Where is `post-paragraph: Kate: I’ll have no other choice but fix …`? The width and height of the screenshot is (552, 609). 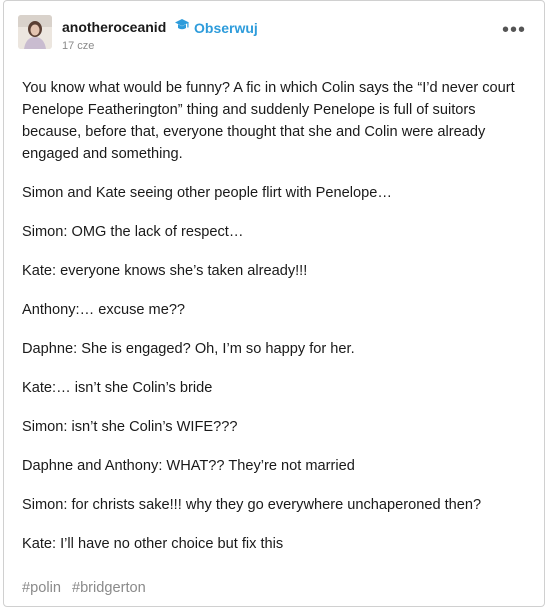
post-paragraph: Kate: I’ll have no other choice but fix … is located at coordinates (153, 544).